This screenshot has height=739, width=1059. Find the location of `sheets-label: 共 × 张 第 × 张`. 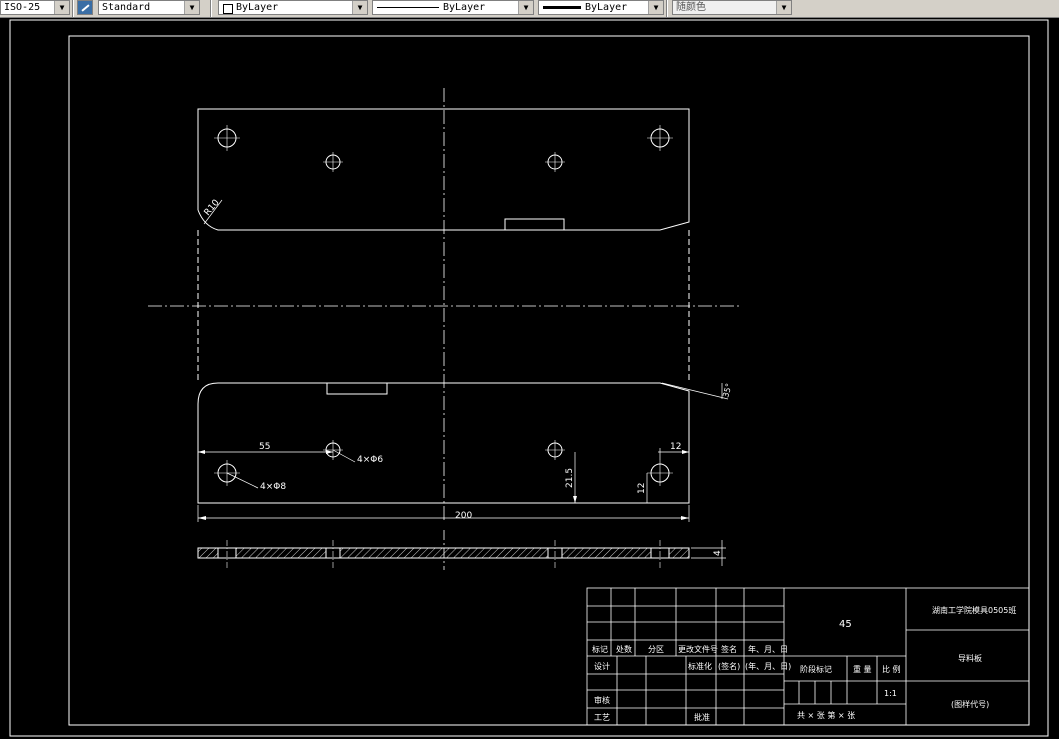

sheets-label: 共 × 张 第 × 张 is located at coordinates (826, 715).